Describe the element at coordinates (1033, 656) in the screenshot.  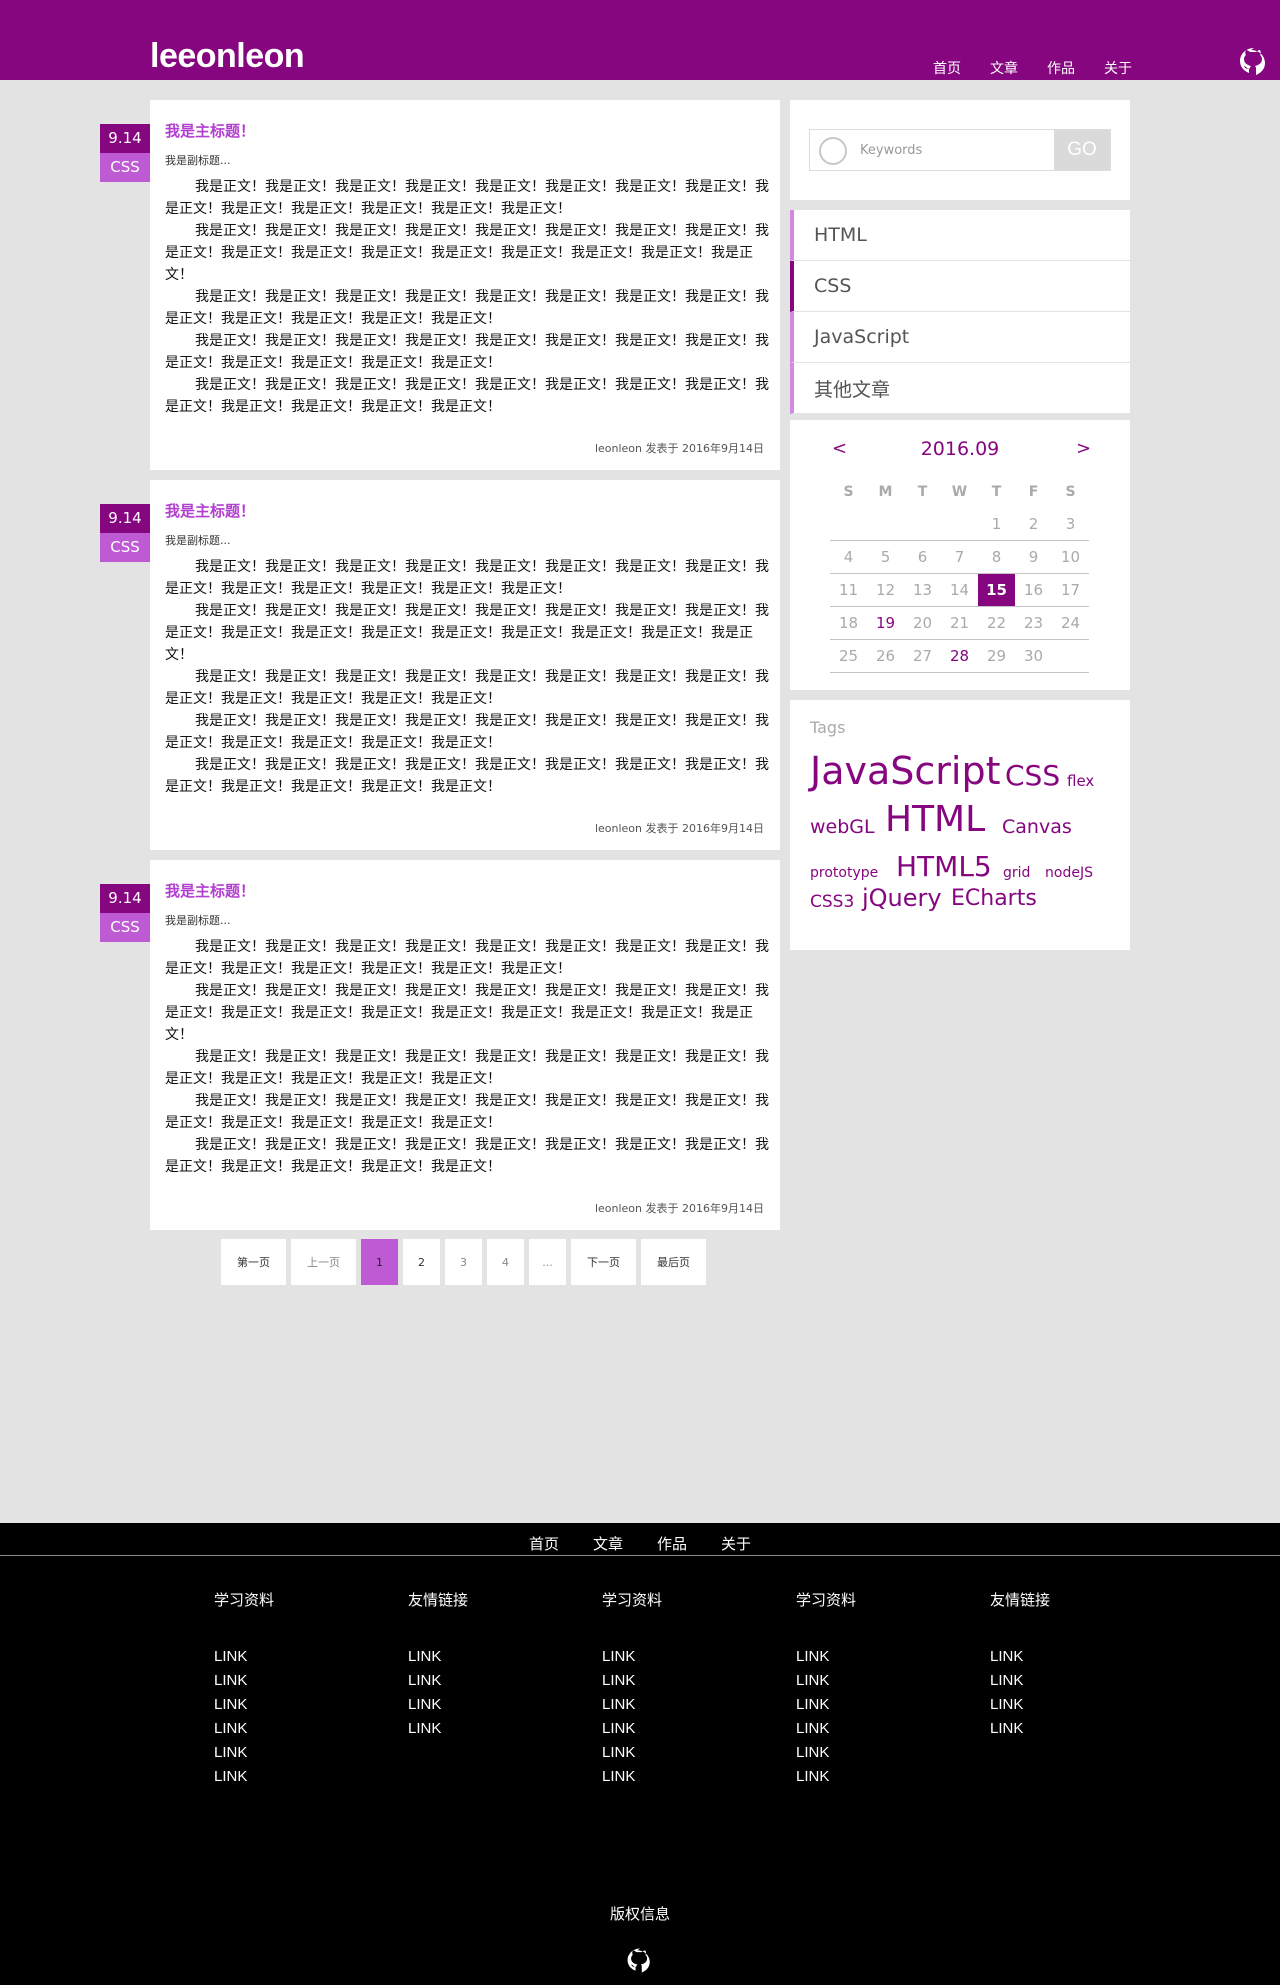
I see `calendar-day: 30` at that location.